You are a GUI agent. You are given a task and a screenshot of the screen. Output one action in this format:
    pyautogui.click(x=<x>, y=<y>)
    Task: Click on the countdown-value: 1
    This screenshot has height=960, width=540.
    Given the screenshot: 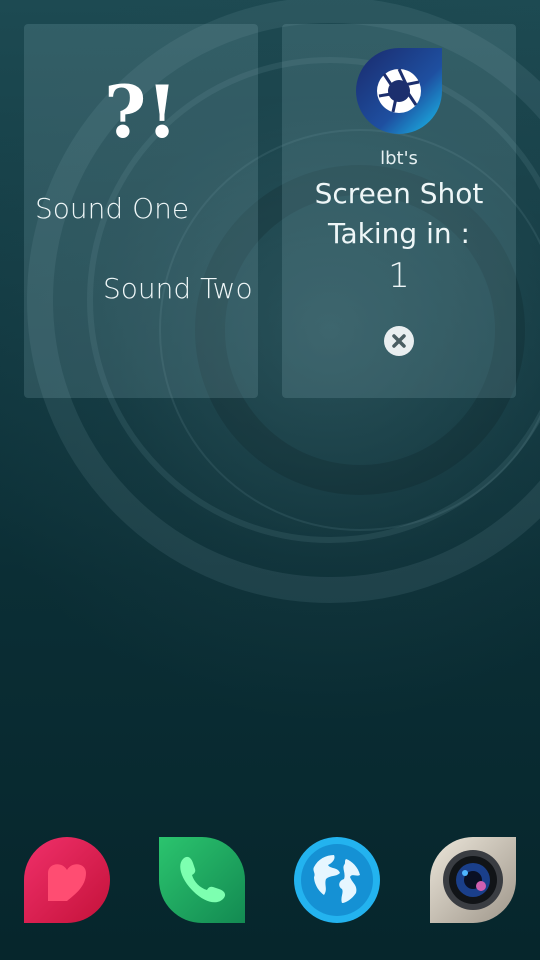 What is the action you would take?
    pyautogui.click(x=399, y=276)
    